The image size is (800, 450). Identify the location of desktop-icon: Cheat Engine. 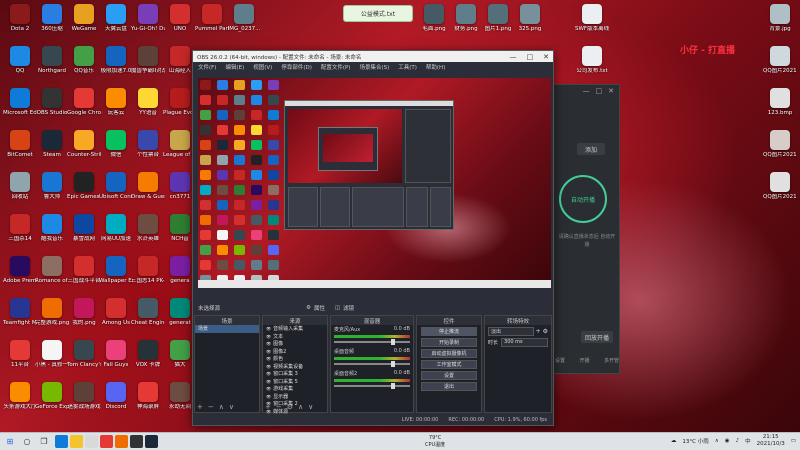
(148, 319).